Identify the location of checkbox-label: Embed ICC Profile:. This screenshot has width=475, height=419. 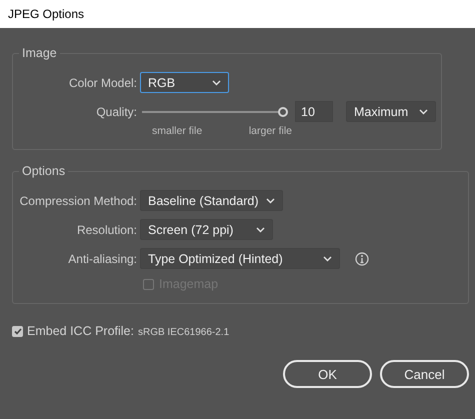
(80, 331).